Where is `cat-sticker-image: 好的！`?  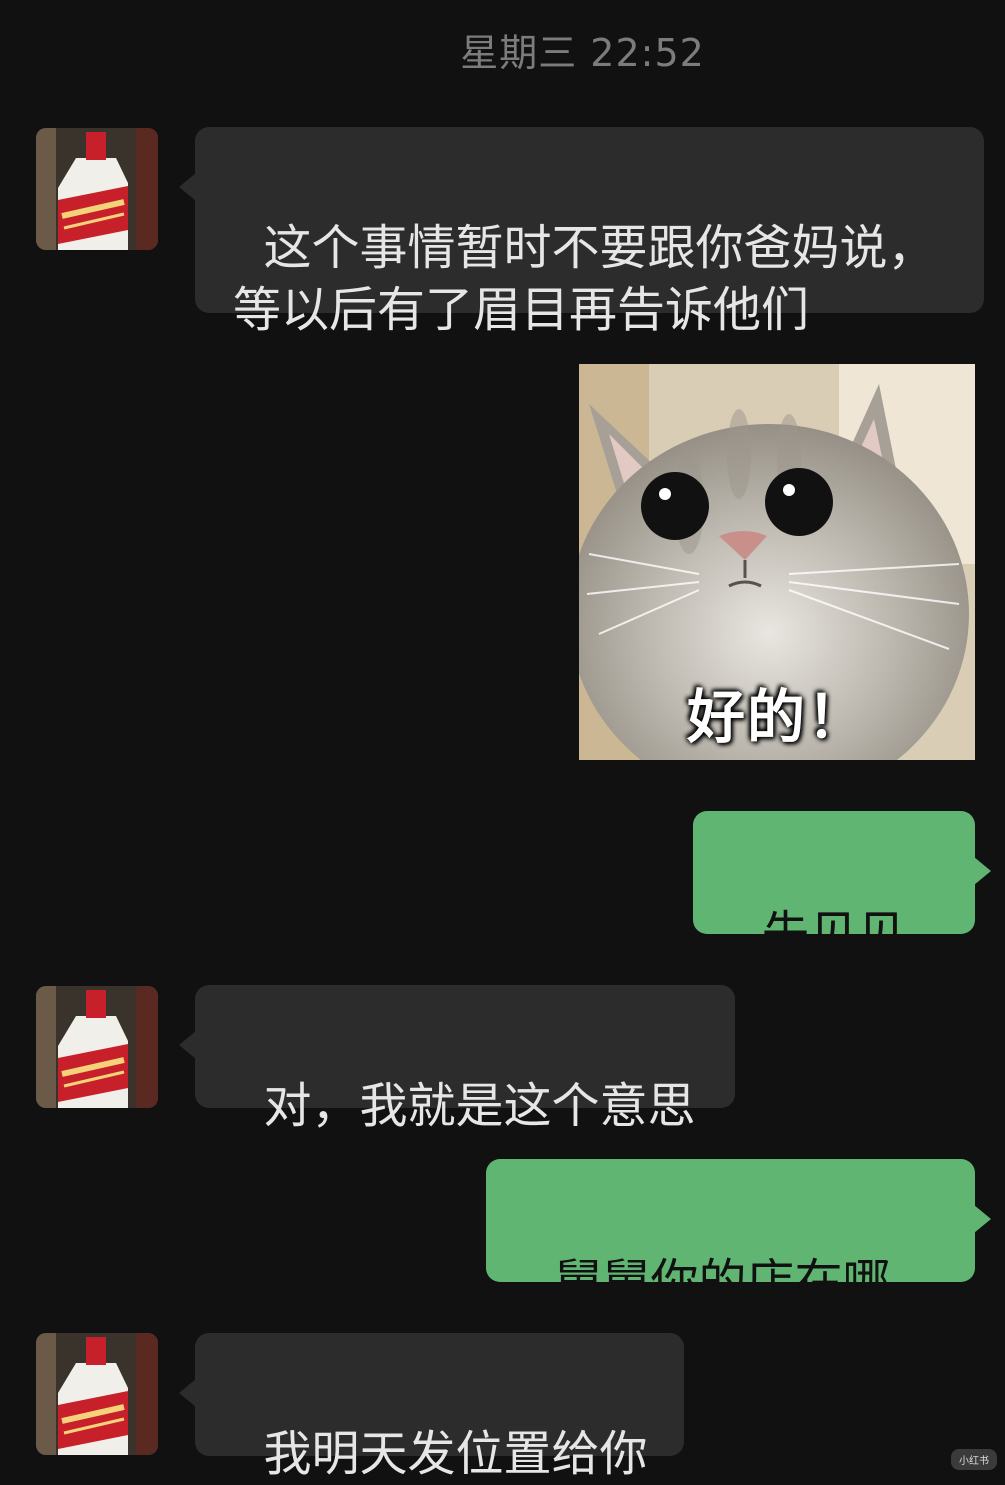
cat-sticker-image: 好的！ is located at coordinates (777, 562).